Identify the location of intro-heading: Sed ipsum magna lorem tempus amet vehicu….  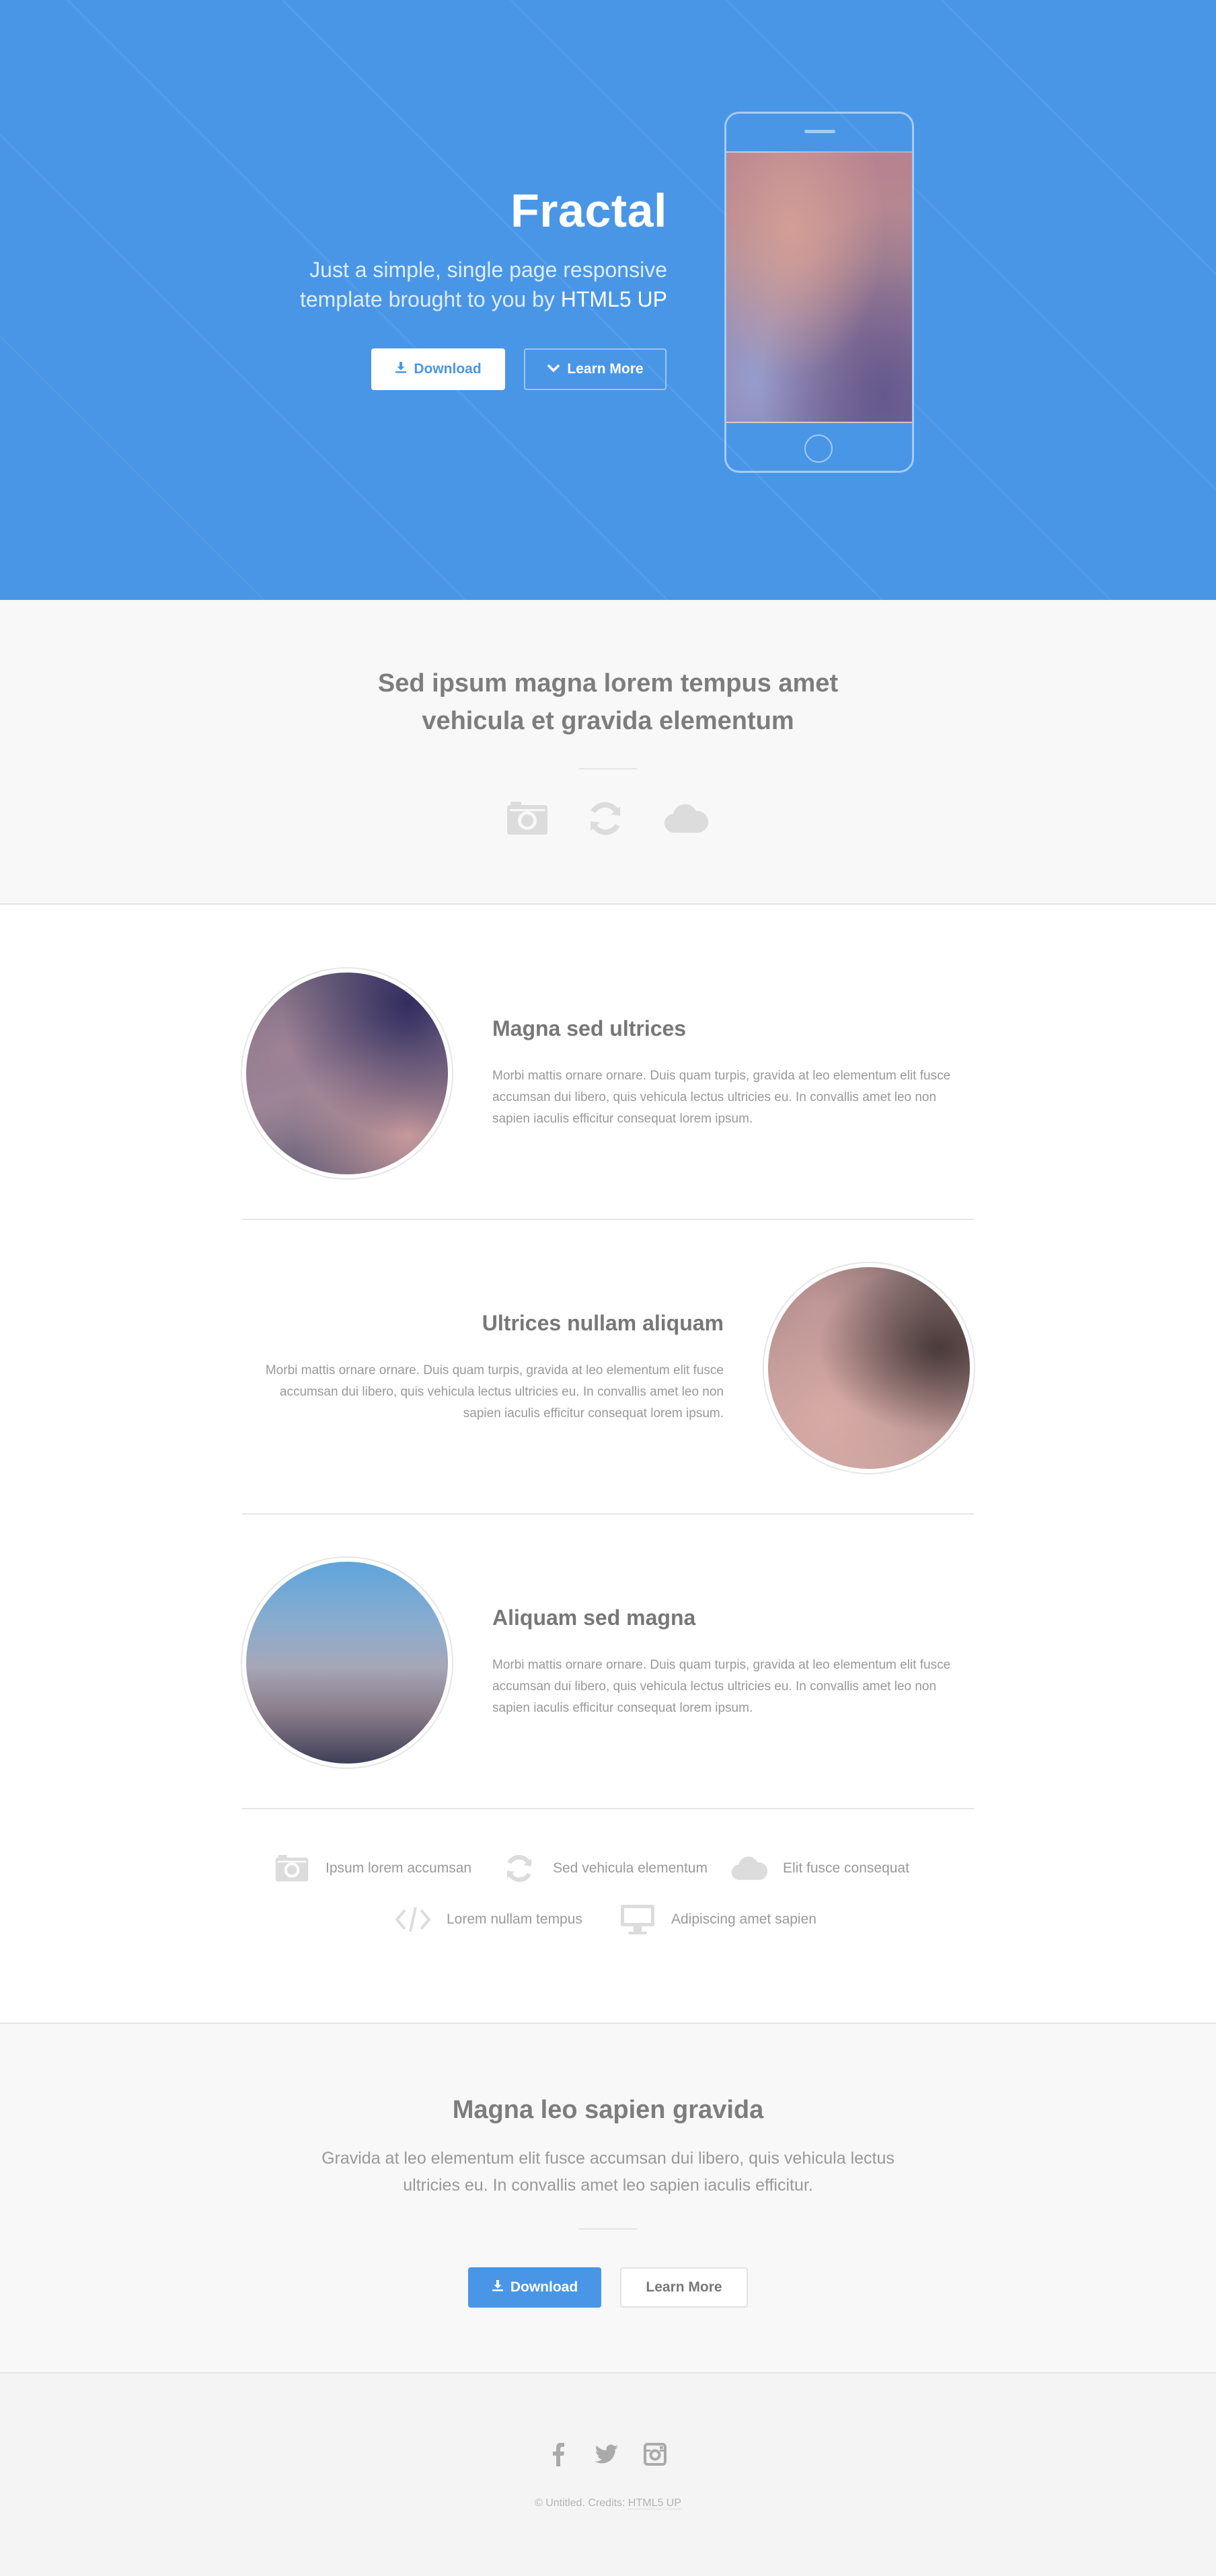
(608, 702).